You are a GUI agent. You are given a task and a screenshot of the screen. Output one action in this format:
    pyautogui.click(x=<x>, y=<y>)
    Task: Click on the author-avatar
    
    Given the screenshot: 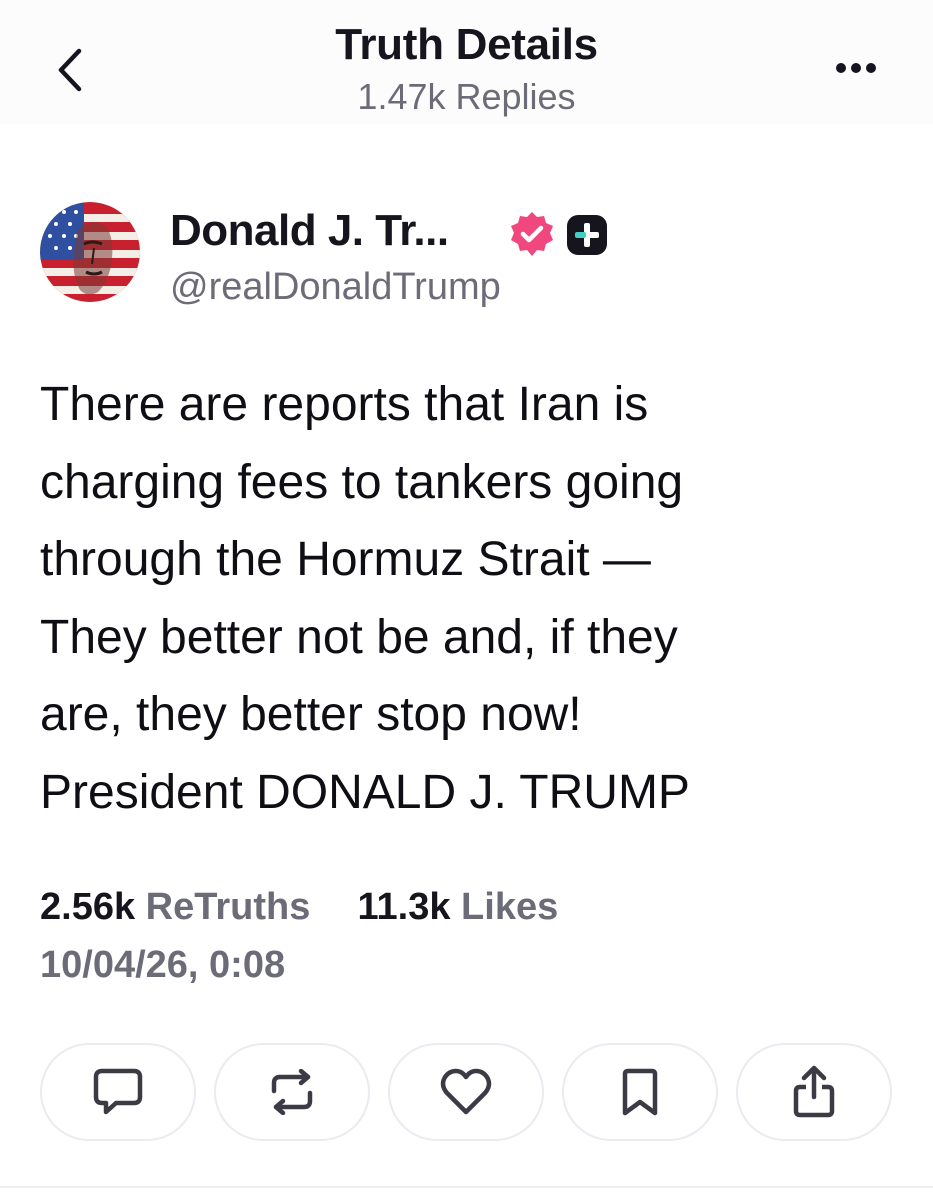 What is the action you would take?
    pyautogui.click(x=90, y=252)
    